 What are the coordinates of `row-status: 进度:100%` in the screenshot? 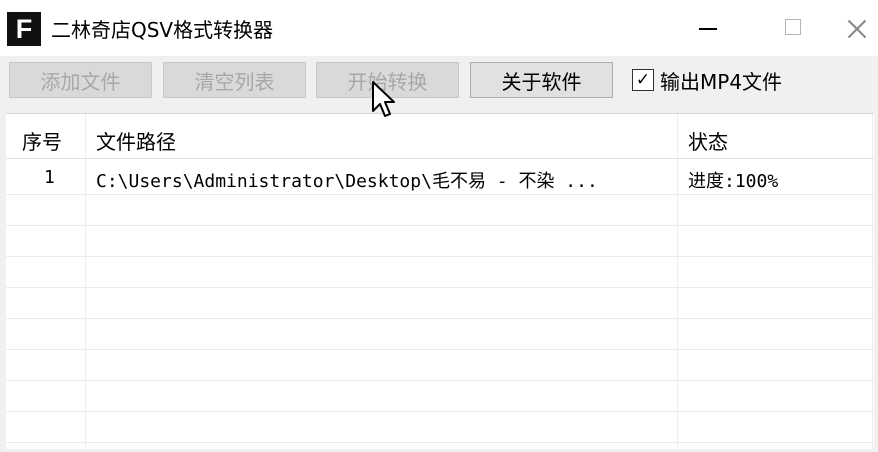 It's located at (733, 181).